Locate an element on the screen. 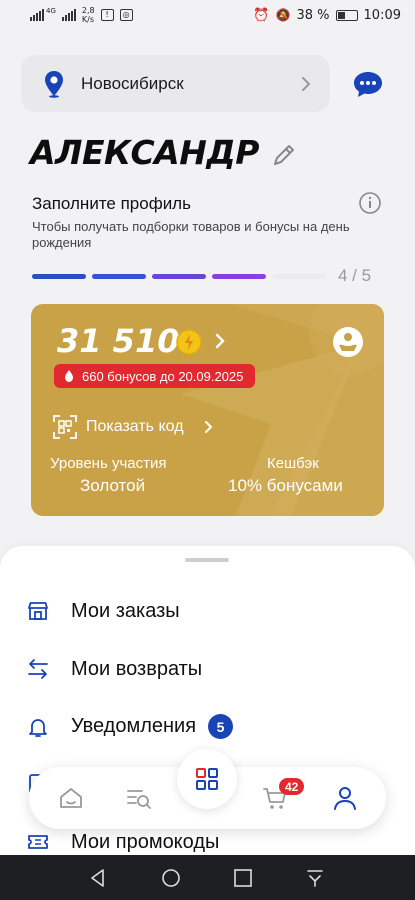  coin-icon is located at coordinates (189, 342).